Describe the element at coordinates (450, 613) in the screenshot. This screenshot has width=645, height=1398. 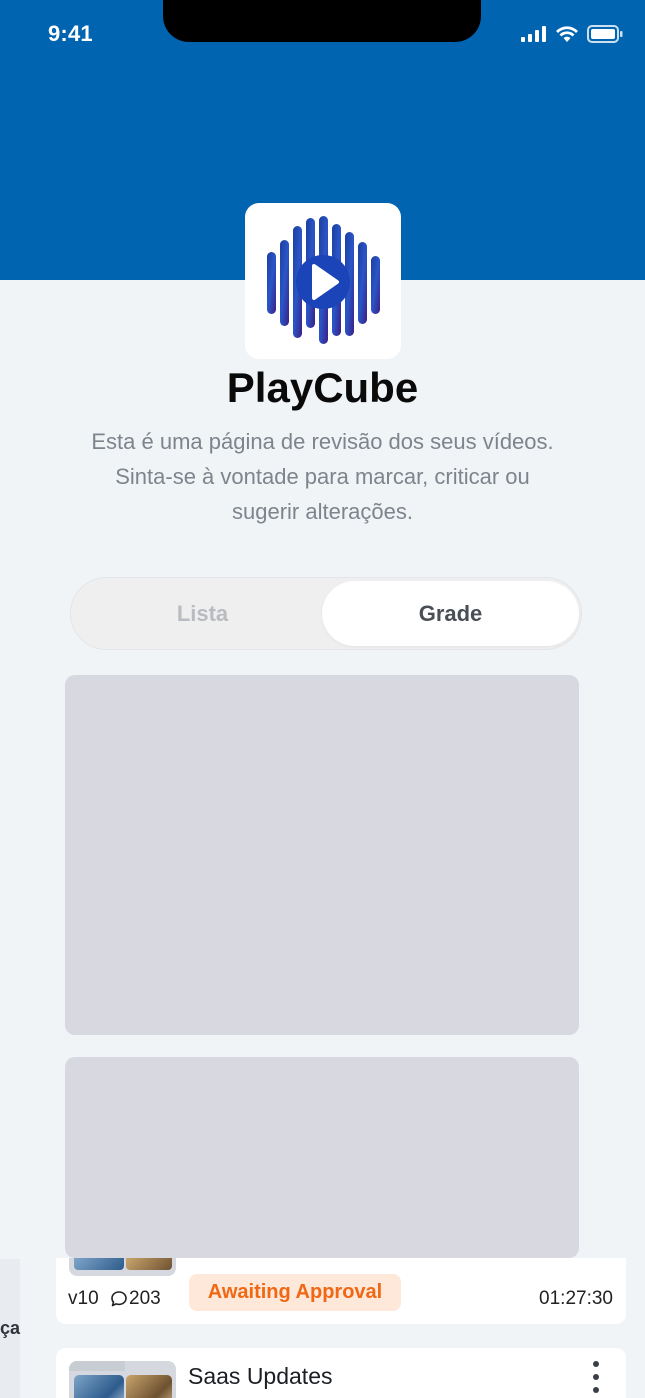
I see `tab-grade: Grade` at that location.